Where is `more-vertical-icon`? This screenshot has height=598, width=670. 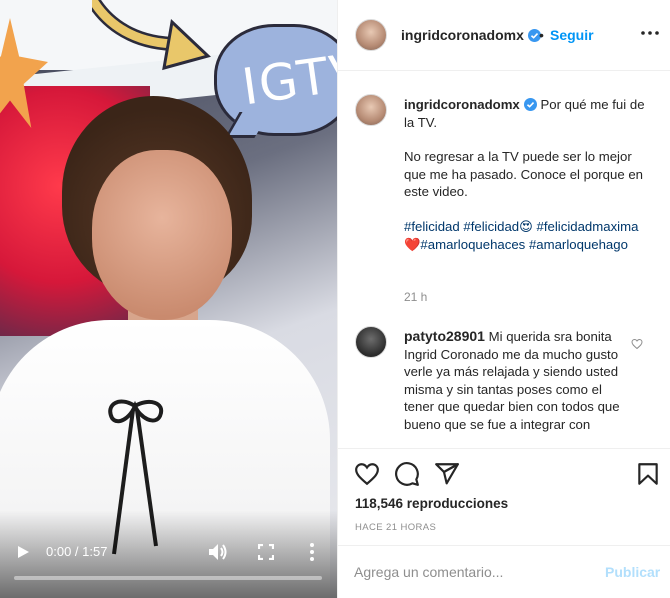 more-vertical-icon is located at coordinates (312, 552).